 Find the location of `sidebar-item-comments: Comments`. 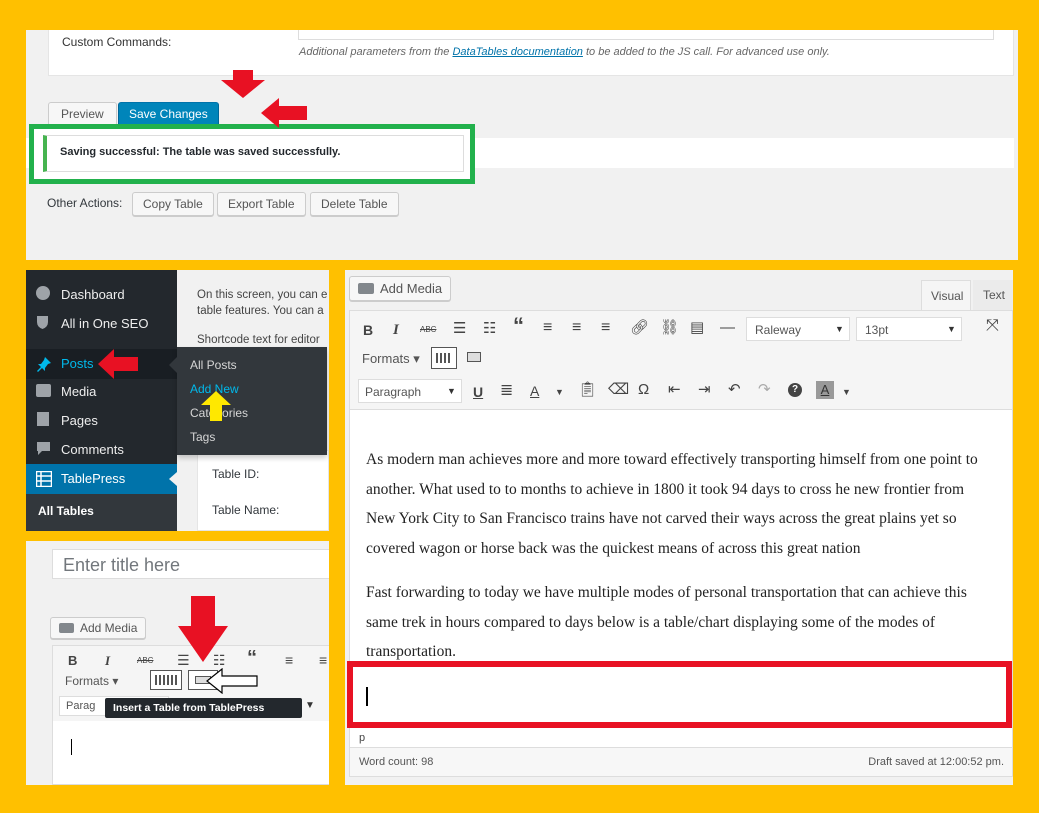

sidebar-item-comments: Comments is located at coordinates (101, 450).